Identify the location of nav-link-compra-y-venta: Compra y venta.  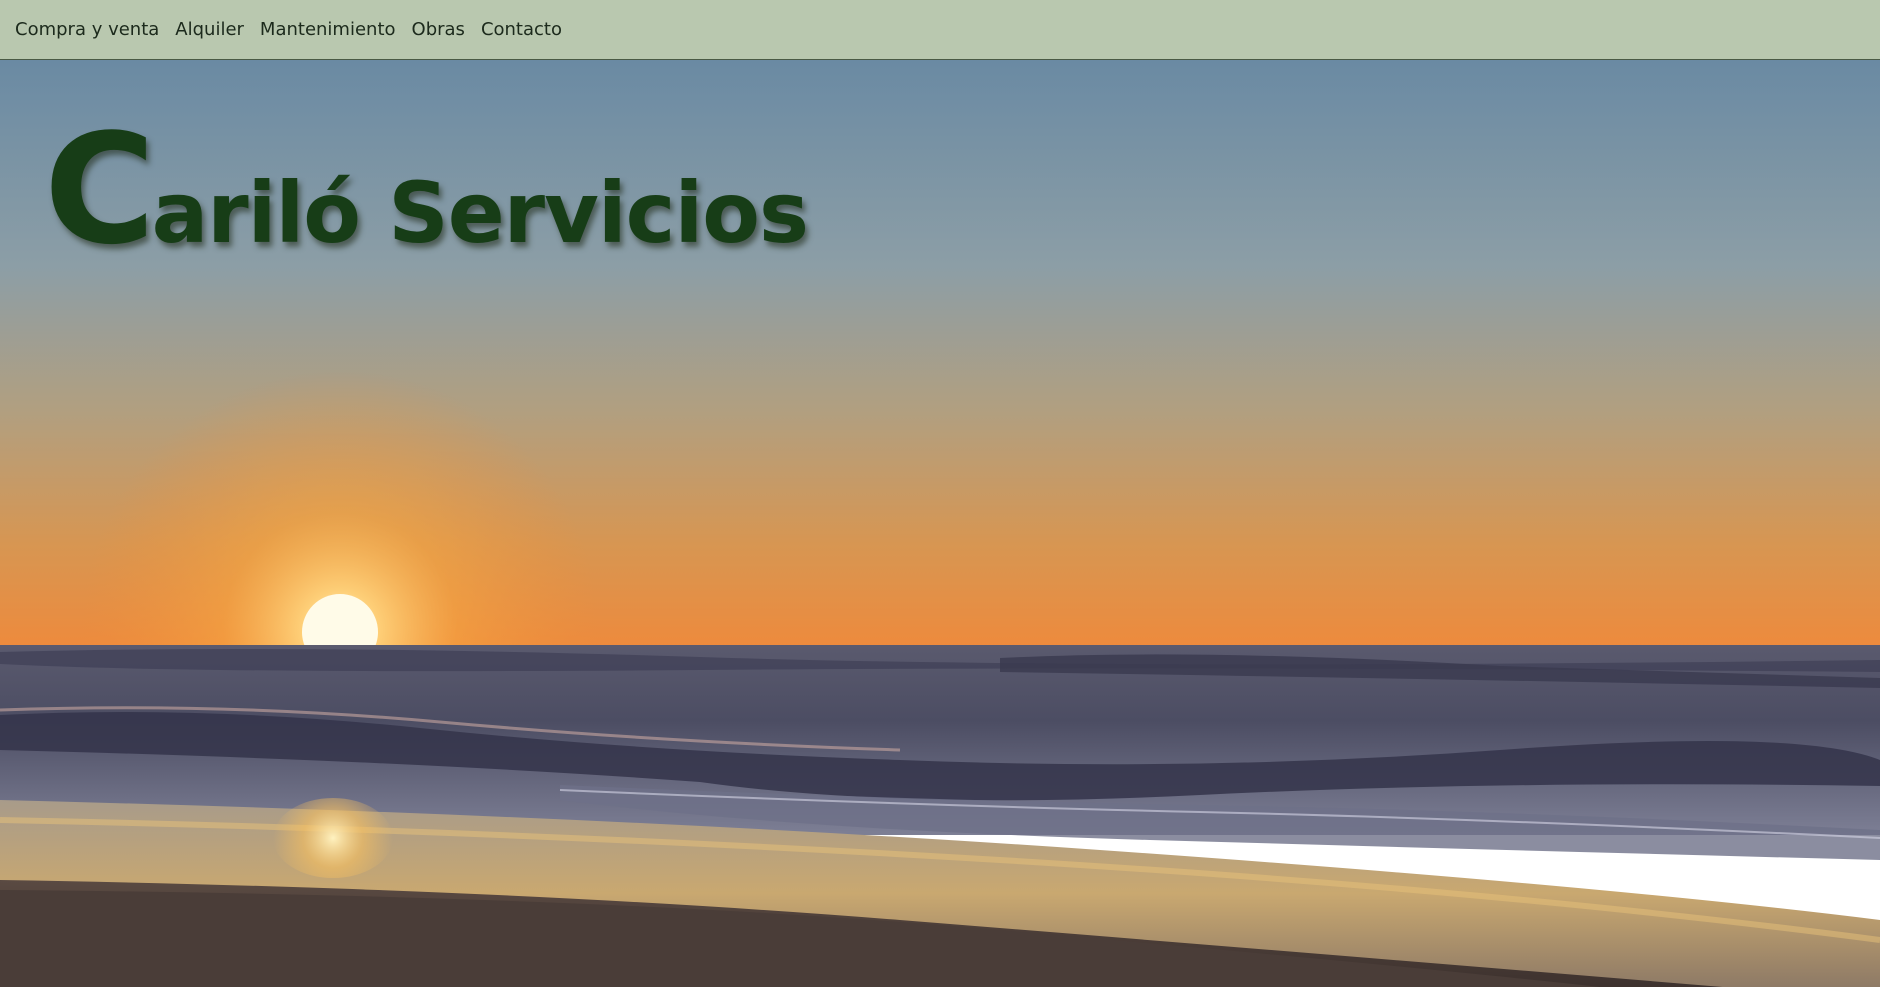
(87, 29).